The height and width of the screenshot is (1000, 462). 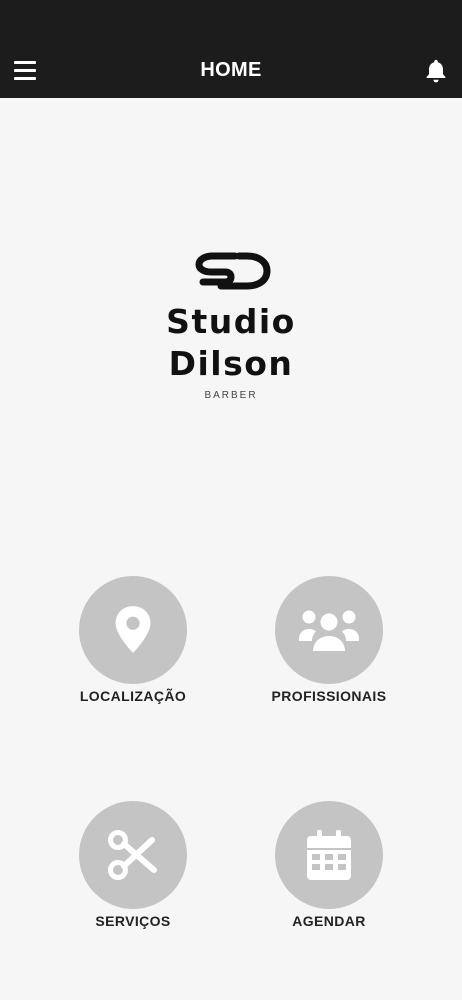 I want to click on menu-localizacao-button: LOCALIZAÇÃO, so click(x=133, y=651).